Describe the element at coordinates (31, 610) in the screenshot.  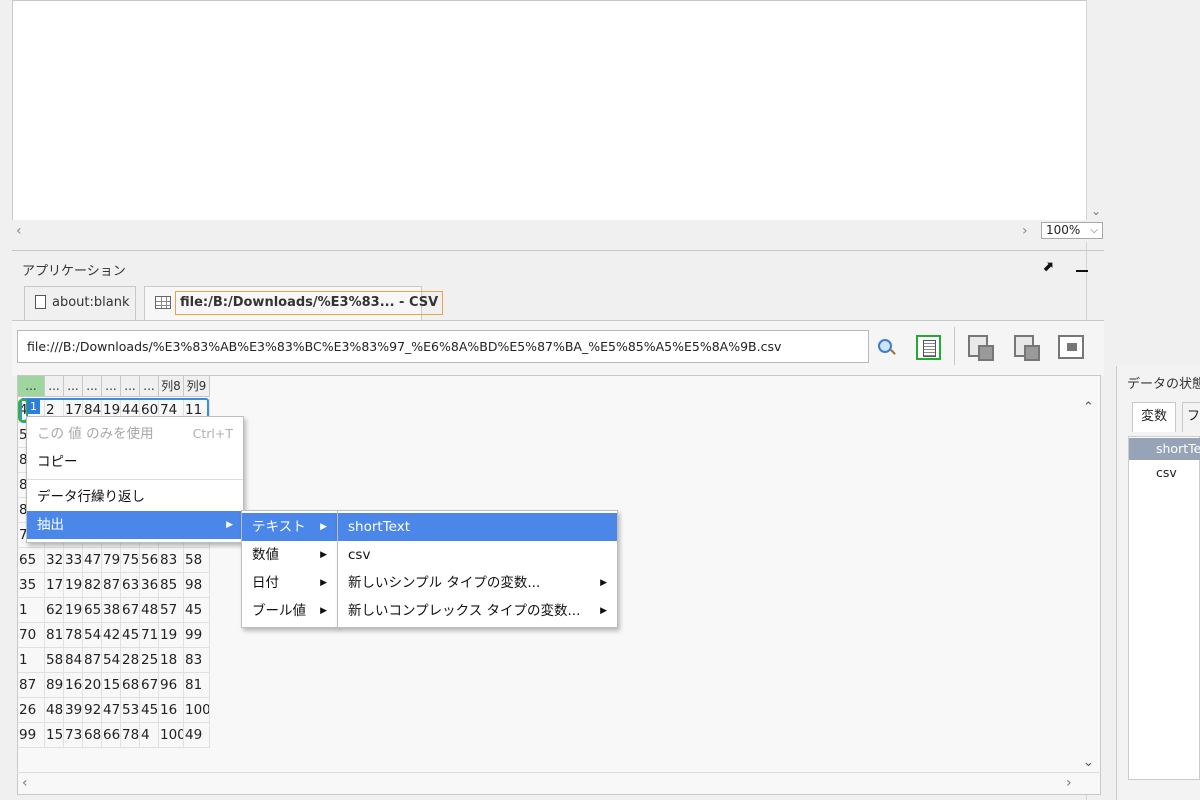
I see `grid-cell: 1` at that location.